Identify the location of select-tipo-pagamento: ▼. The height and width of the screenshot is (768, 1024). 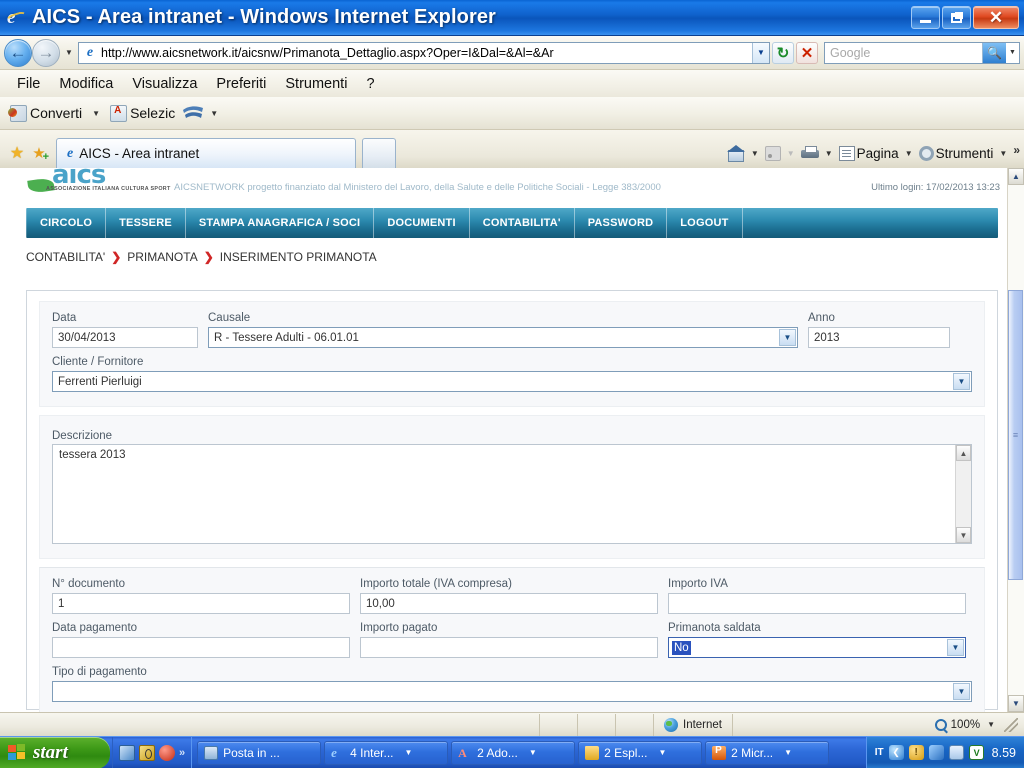
(512, 691).